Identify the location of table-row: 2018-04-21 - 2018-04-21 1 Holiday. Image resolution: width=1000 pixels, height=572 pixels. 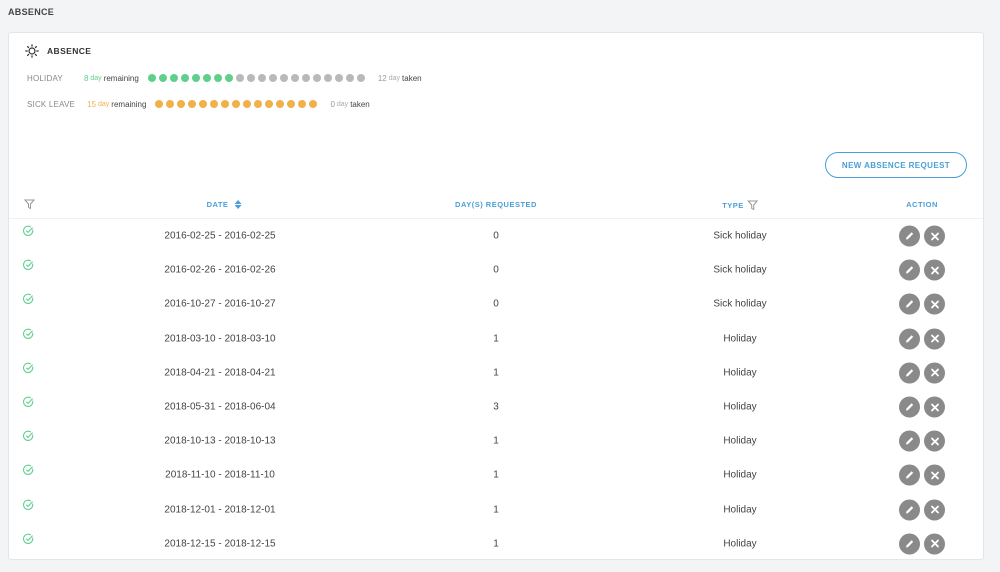
(496, 373).